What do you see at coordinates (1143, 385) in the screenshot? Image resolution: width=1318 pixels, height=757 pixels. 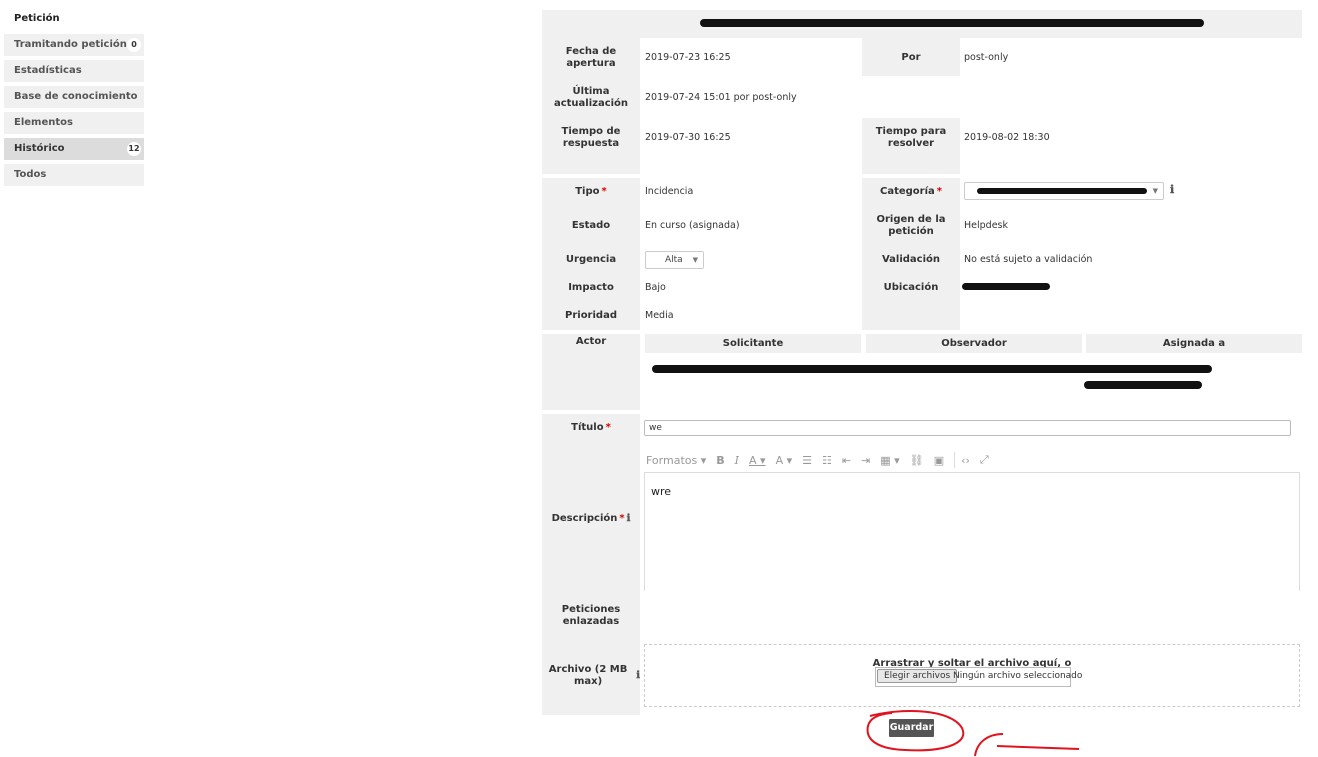 I see `redacted-assignee` at bounding box center [1143, 385].